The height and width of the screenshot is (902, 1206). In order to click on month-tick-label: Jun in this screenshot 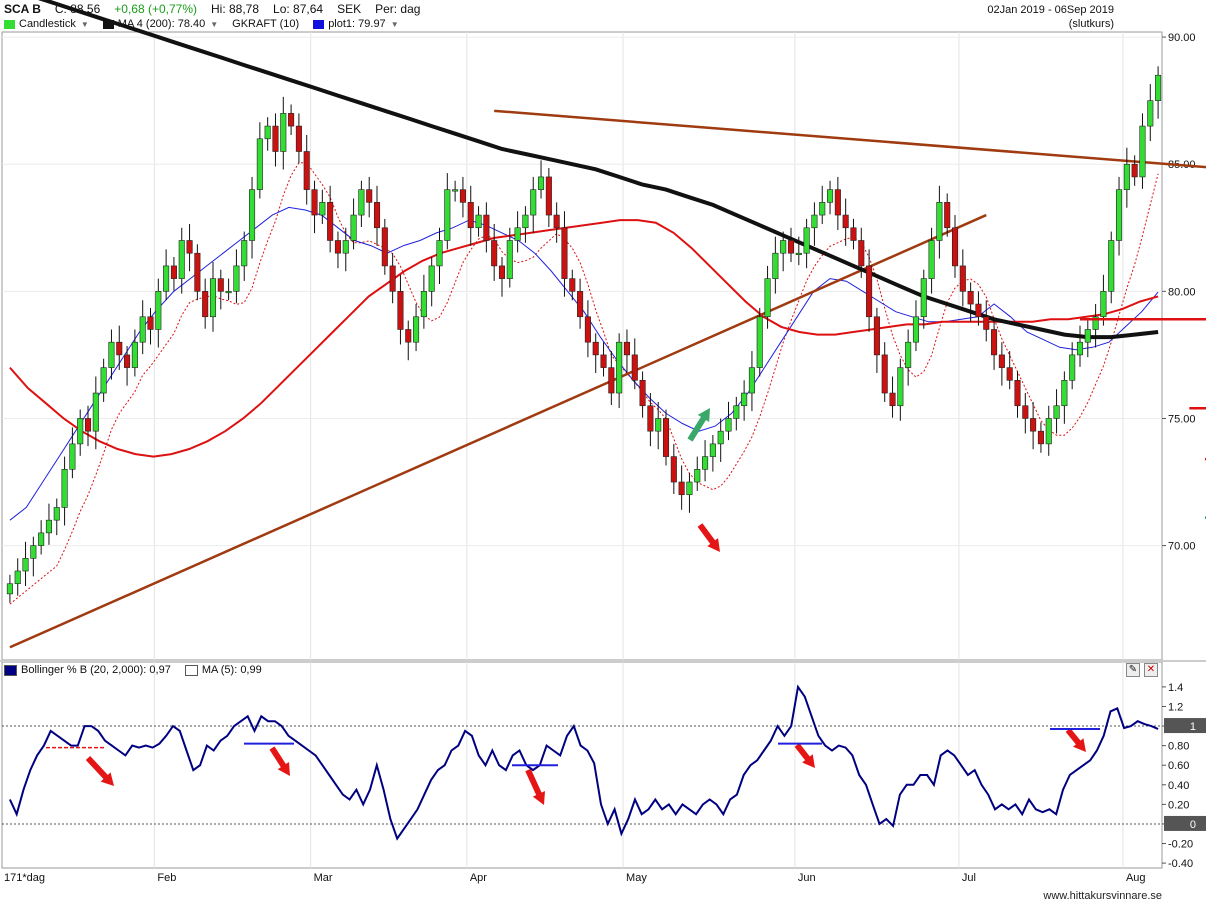, I will do `click(807, 878)`.